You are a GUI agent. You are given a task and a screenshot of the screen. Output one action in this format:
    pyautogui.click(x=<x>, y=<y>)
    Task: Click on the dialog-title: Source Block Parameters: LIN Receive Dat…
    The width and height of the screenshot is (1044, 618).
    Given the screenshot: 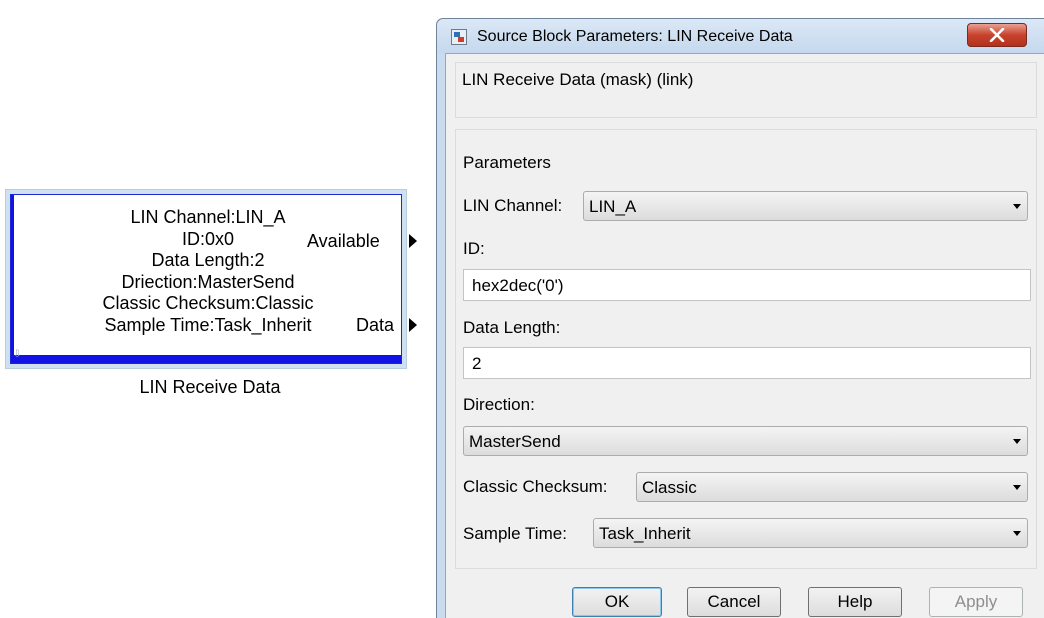 What is the action you would take?
    pyautogui.click(x=635, y=36)
    